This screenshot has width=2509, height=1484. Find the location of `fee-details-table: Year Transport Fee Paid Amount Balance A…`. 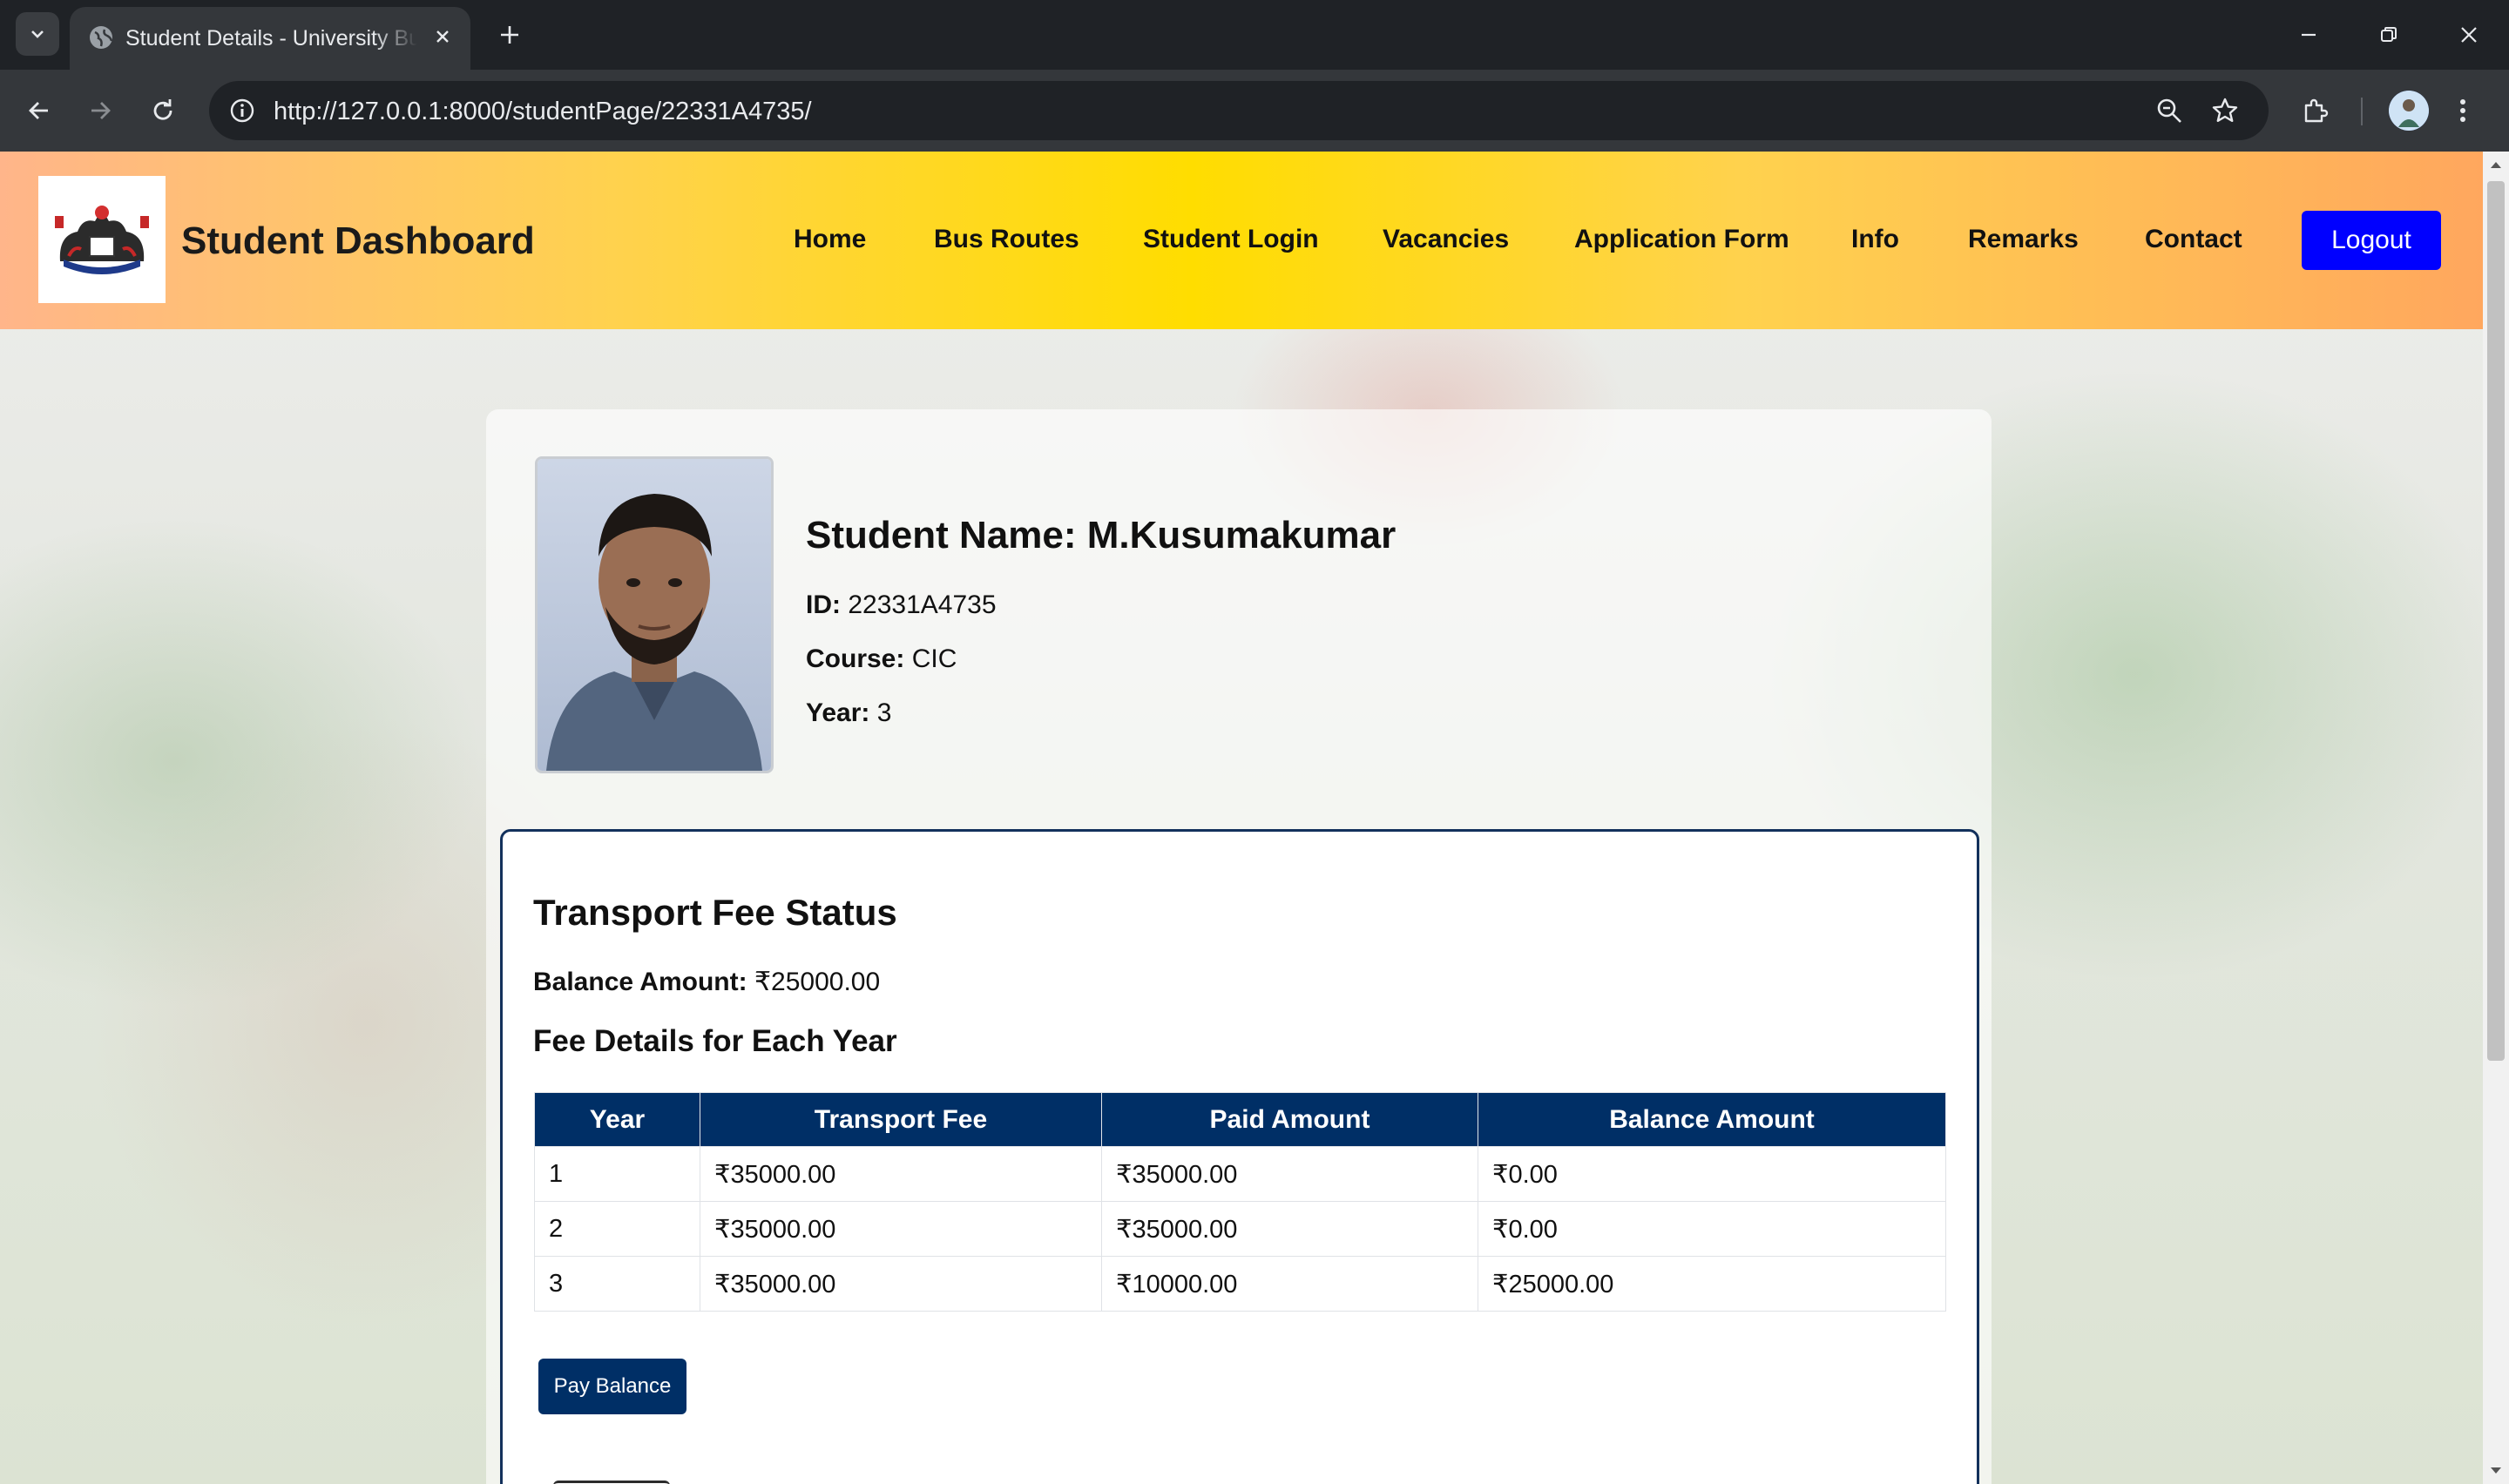

fee-details-table: Year Transport Fee Paid Amount Balance A… is located at coordinates (1240, 1202).